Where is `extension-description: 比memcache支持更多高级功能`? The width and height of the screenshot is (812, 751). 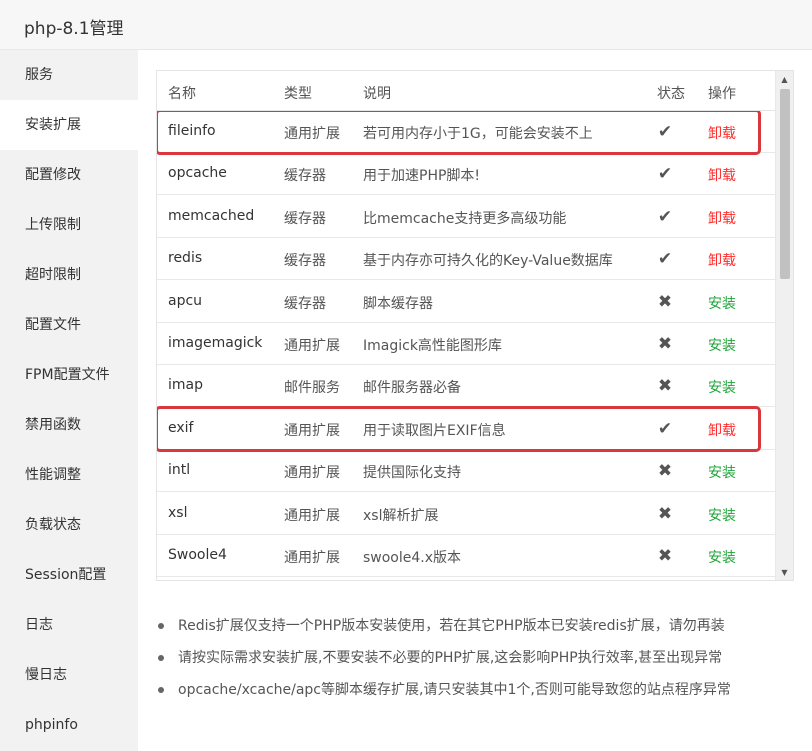
extension-description: 比memcache支持更多高级功能 is located at coordinates (465, 218).